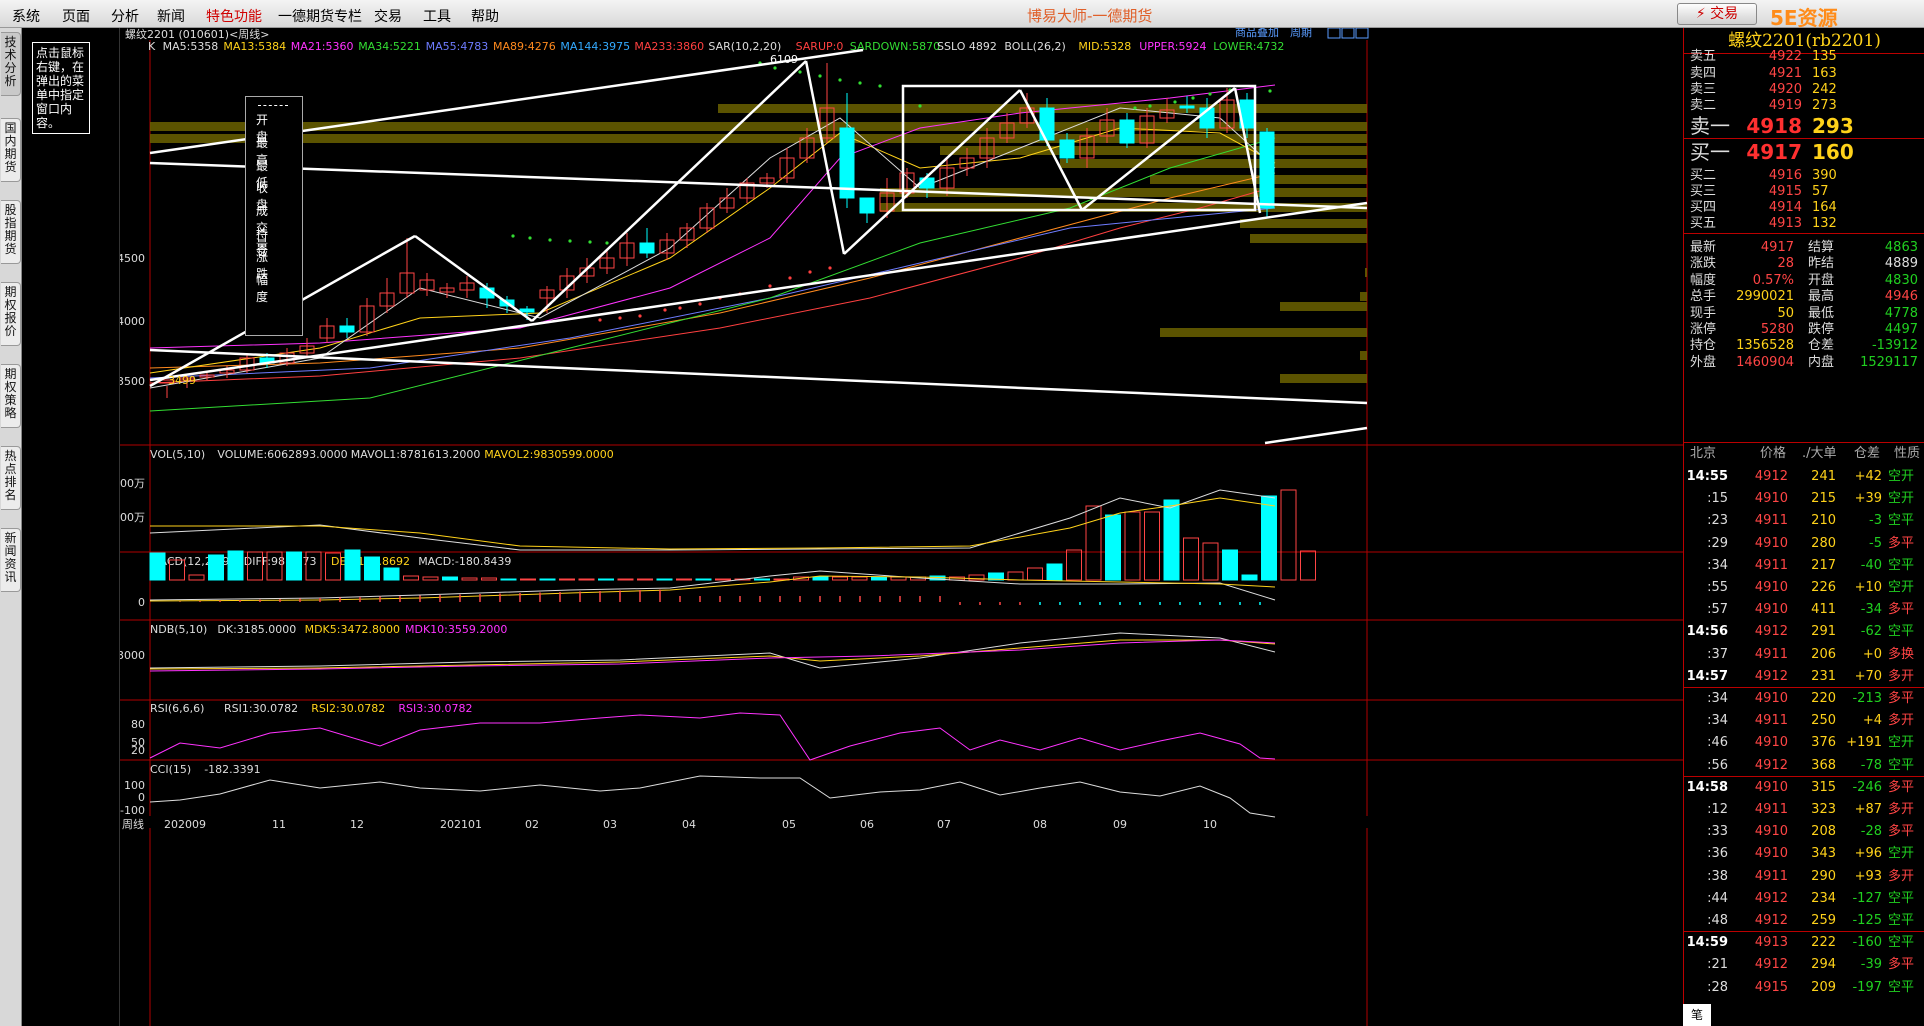 This screenshot has width=1924, height=1026. I want to click on tab-domestic-futures: 国内期货, so click(11, 150).